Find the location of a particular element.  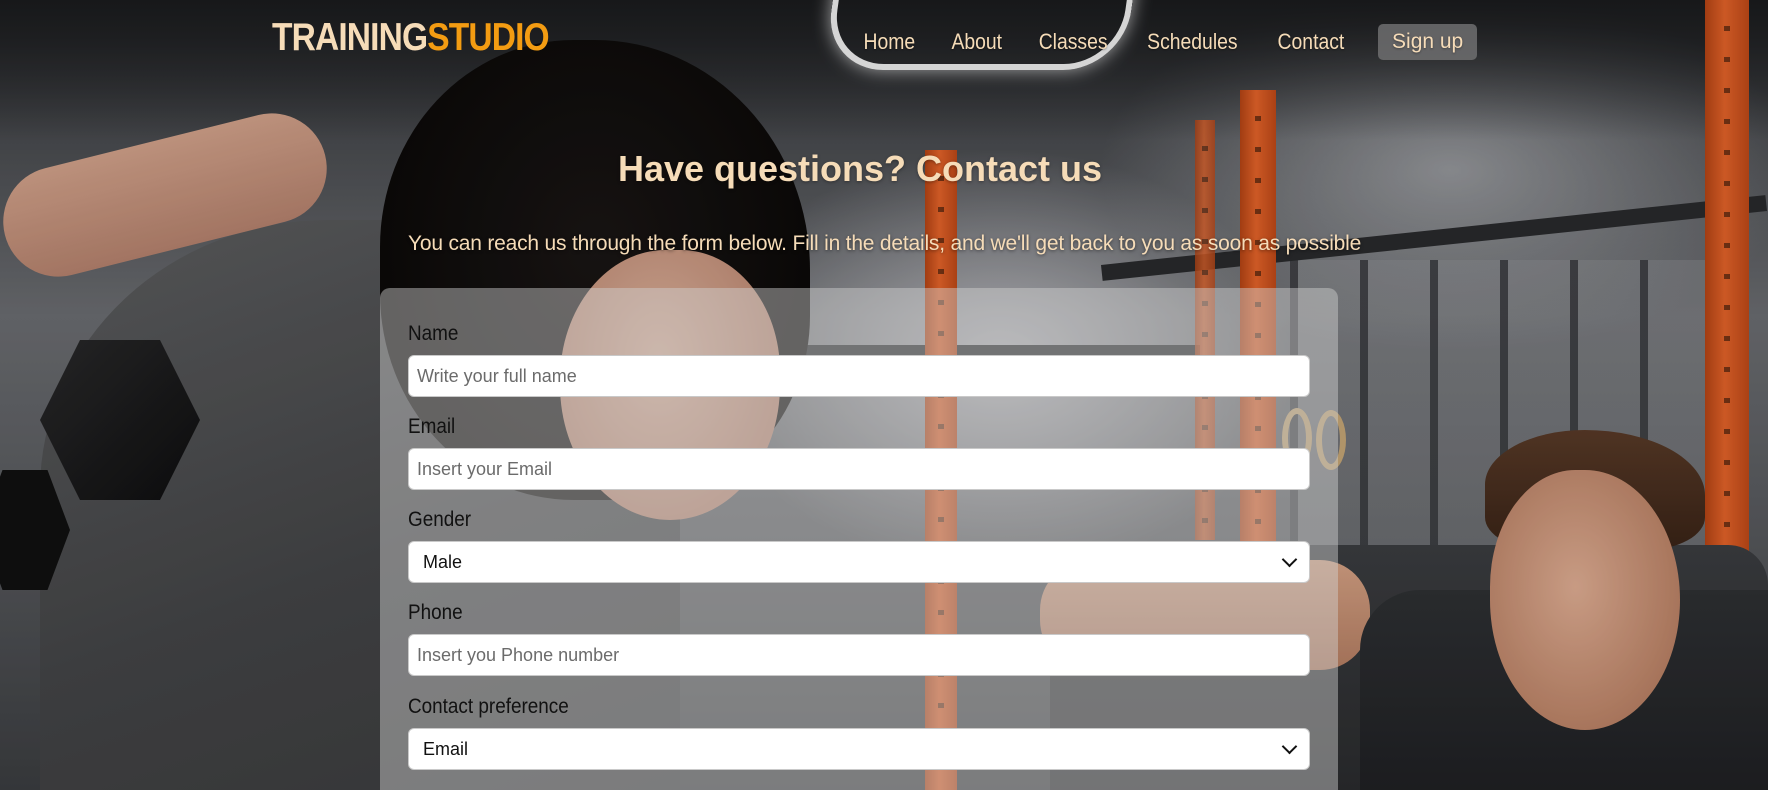

nav-contact: Contact is located at coordinates (1311, 42).